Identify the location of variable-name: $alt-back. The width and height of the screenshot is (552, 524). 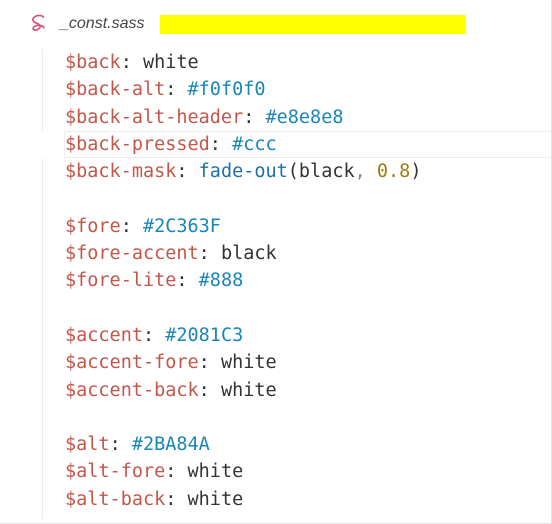
(115, 499).